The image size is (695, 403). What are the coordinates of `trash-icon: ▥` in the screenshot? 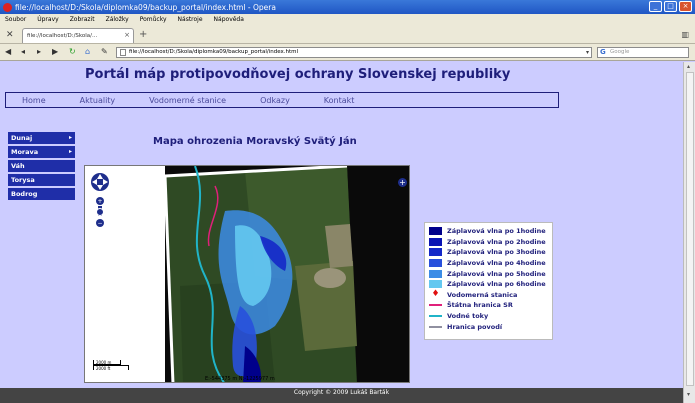 It's located at (685, 34).